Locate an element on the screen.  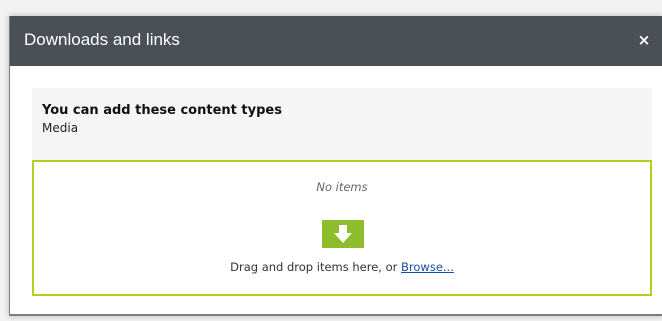
empty-state-text: No items is located at coordinates (342, 187).